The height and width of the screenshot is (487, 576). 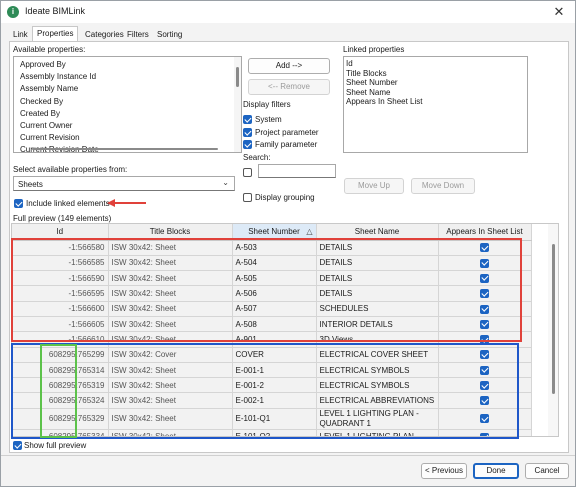 What do you see at coordinates (60, 278) in the screenshot?
I see `cell-id: -1:566590` at bounding box center [60, 278].